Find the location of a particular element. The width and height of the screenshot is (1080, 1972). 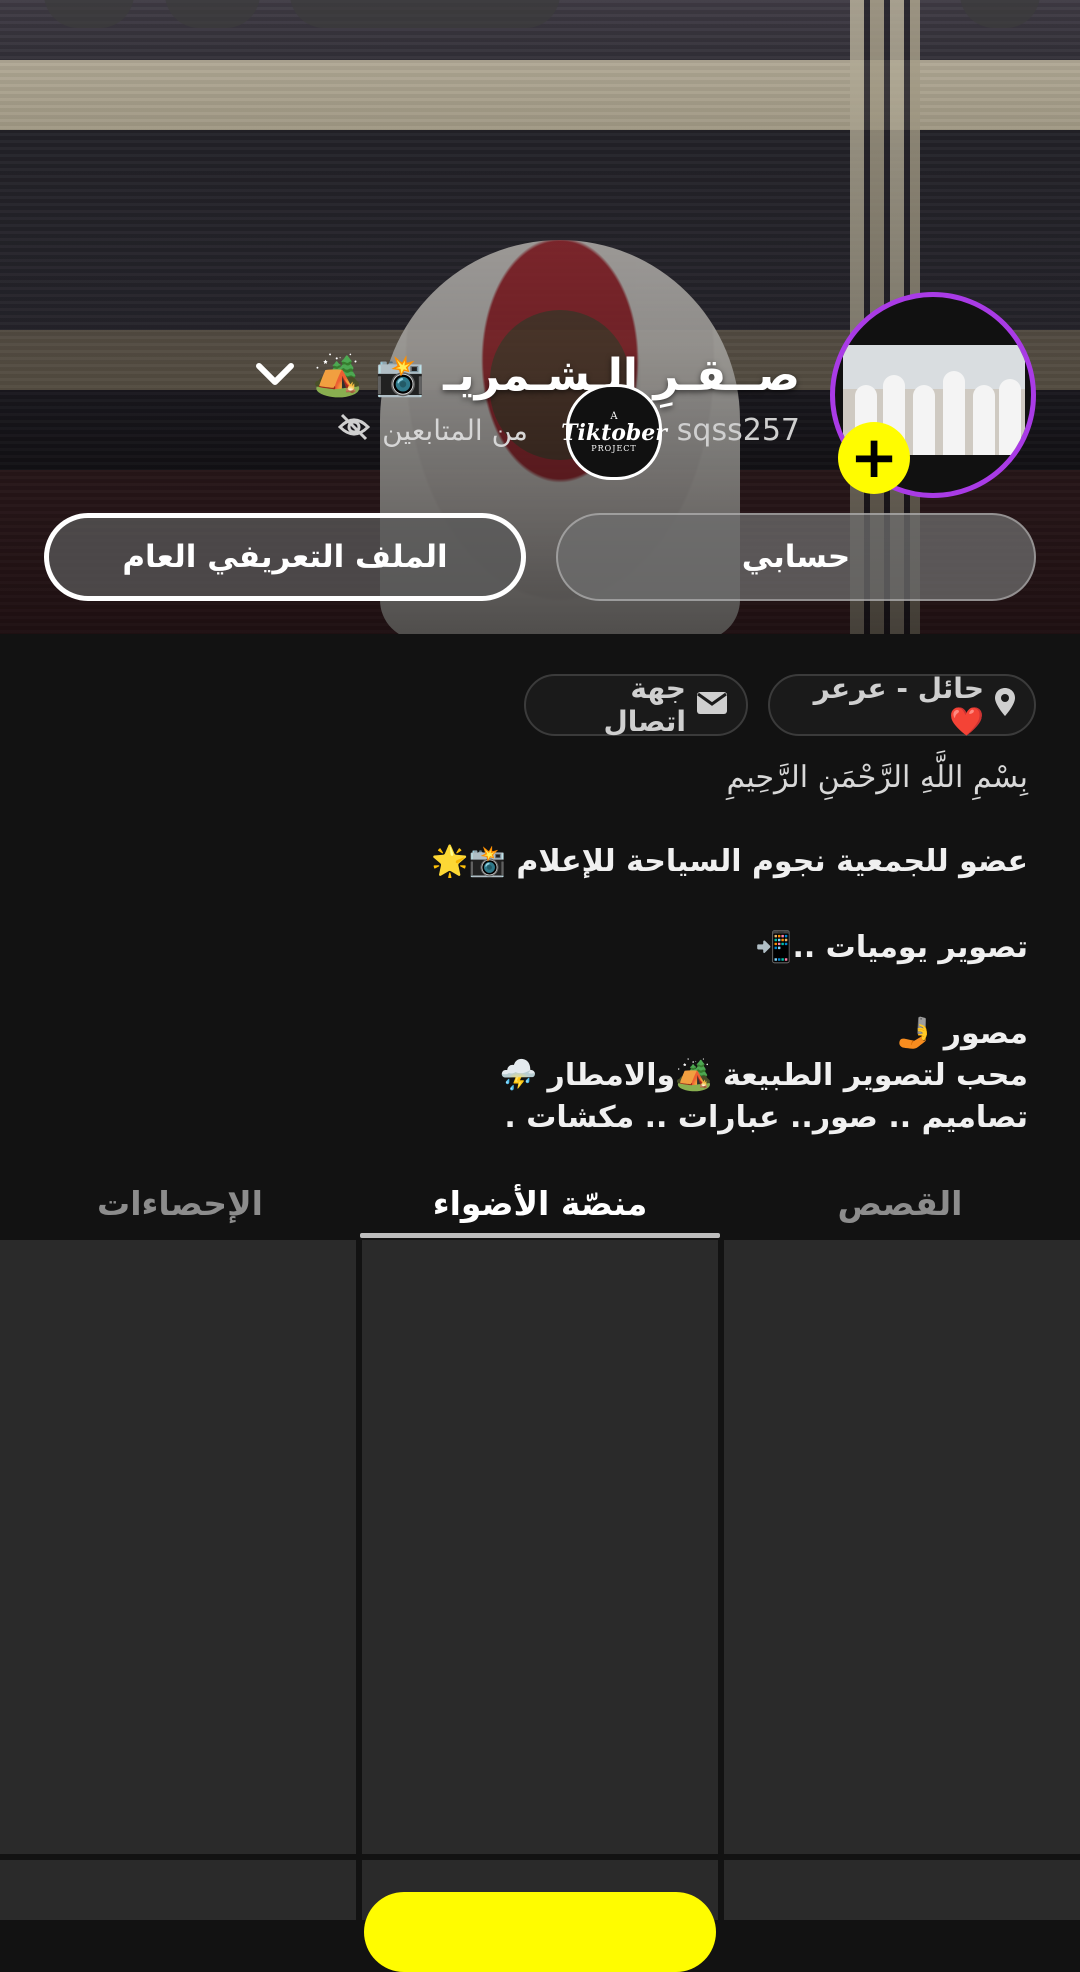

my-account-button: حسابي is located at coordinates (796, 557).